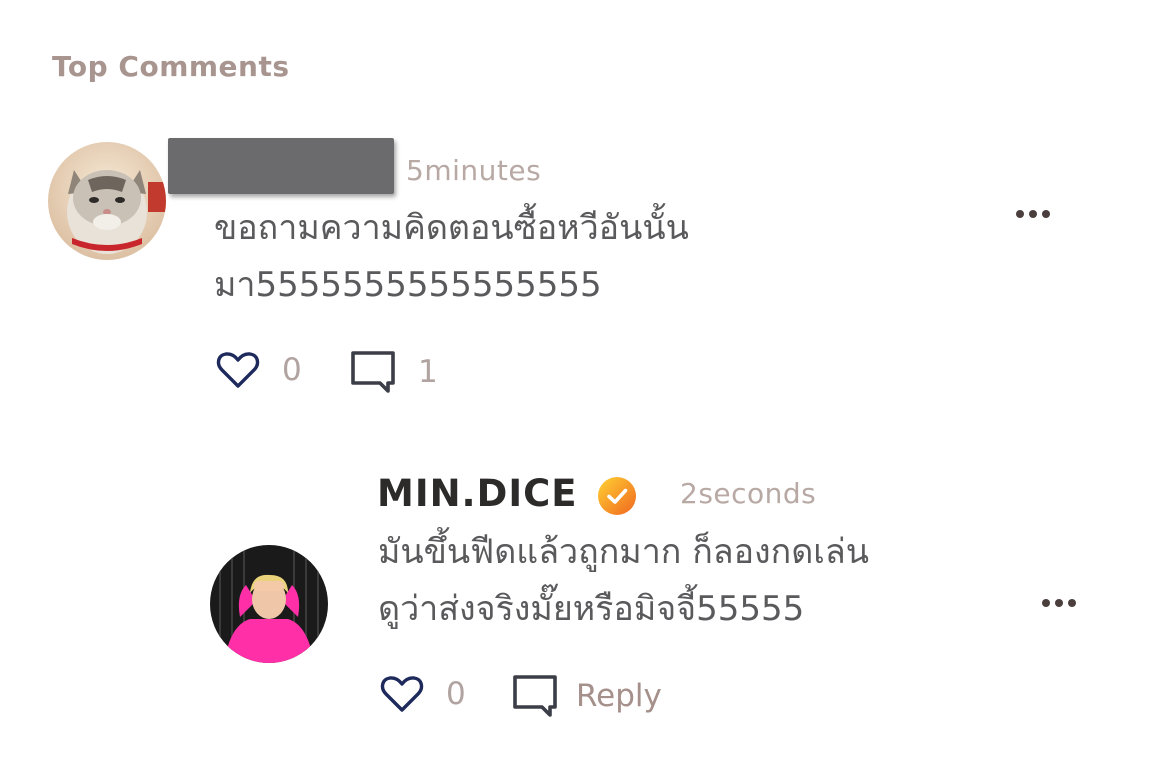 This screenshot has width=1174, height=770. Describe the element at coordinates (408, 285) in the screenshot. I see `comment-text-line: มา5555555555555555` at that location.